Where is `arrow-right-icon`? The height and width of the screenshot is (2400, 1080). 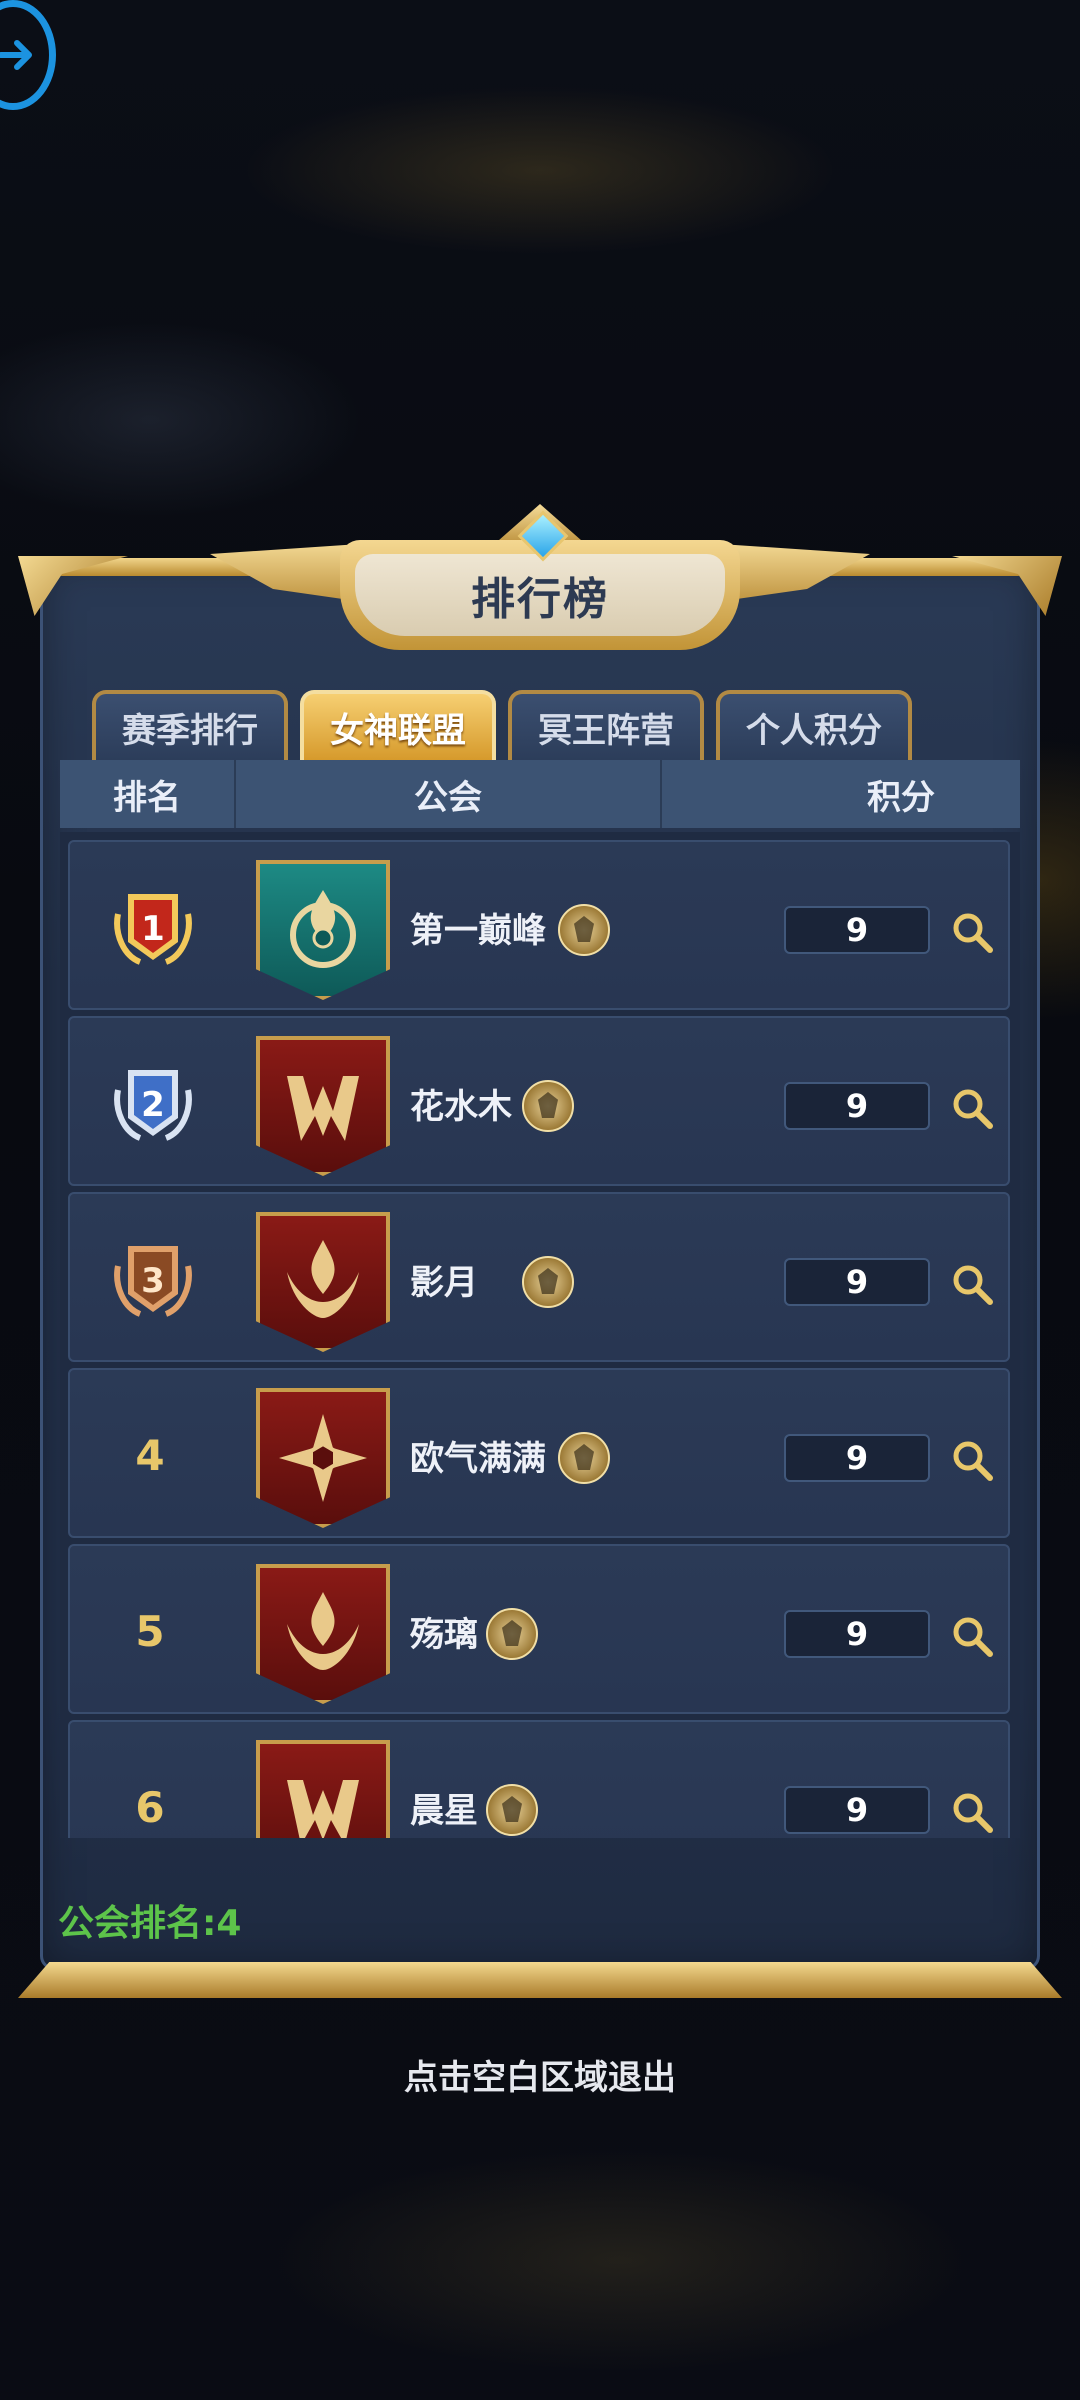 arrow-right-icon is located at coordinates (16, 55).